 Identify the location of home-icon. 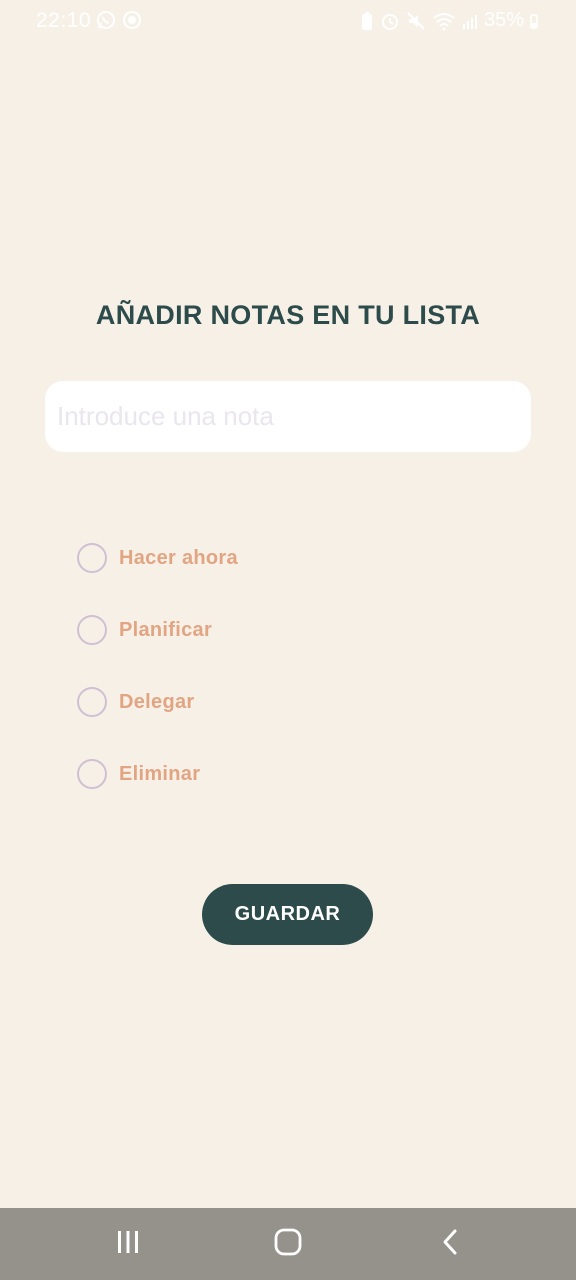
(288, 1244).